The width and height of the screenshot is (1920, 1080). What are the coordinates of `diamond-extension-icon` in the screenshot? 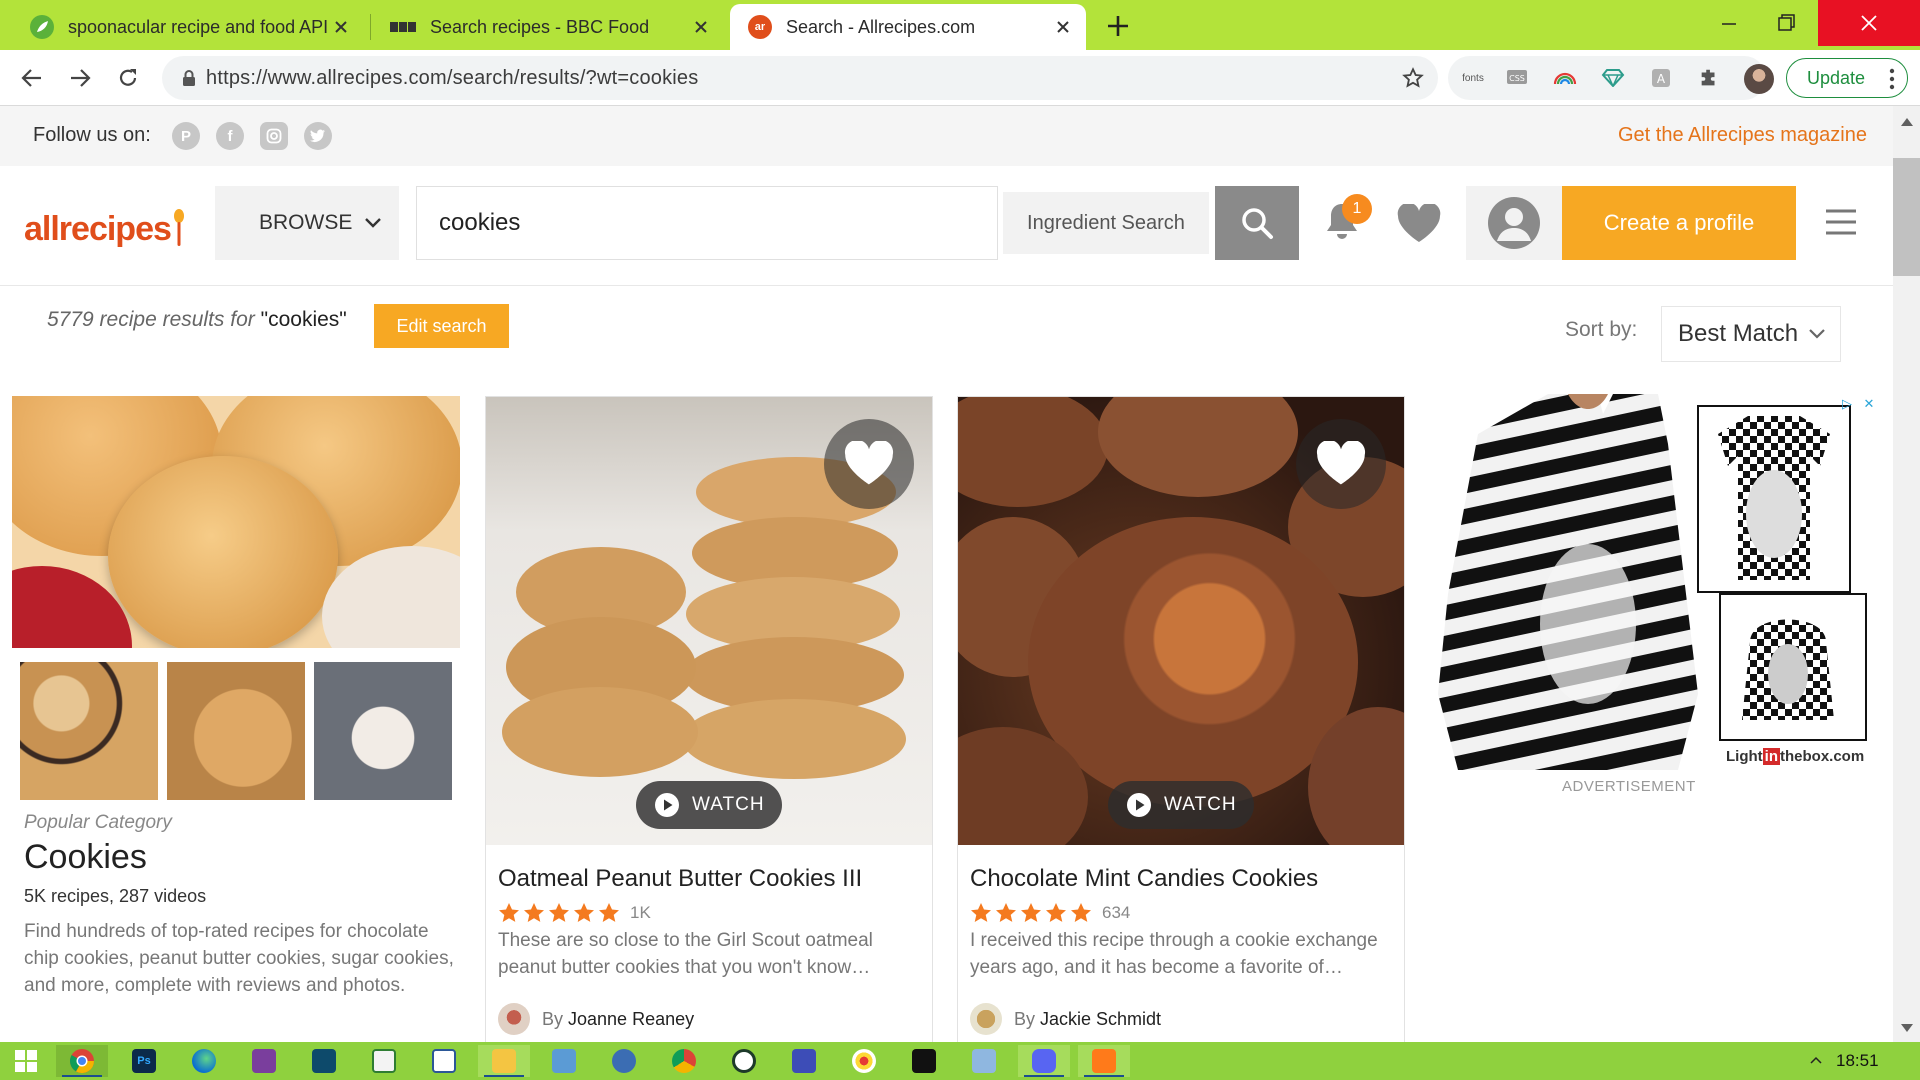 It's located at (1613, 78).